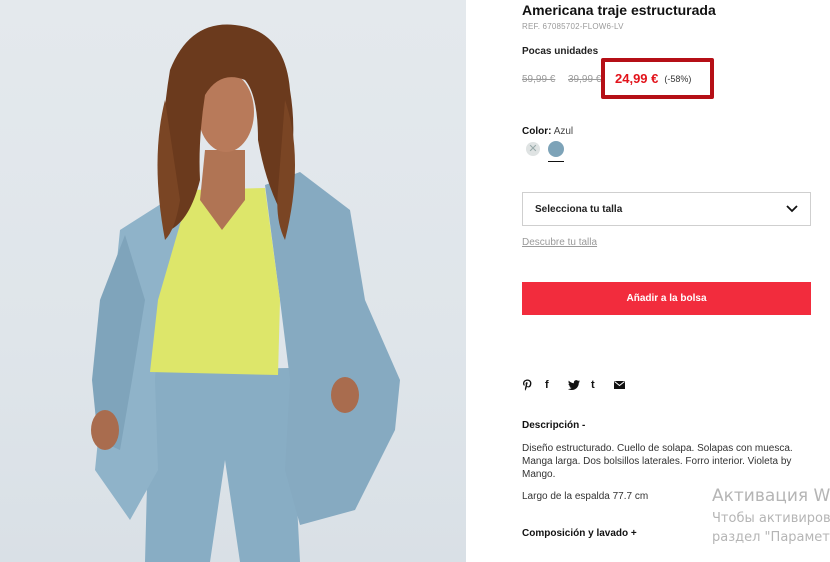 The width and height of the screenshot is (830, 562). Describe the element at coordinates (625, 385) in the screenshot. I see `mail-icon` at that location.